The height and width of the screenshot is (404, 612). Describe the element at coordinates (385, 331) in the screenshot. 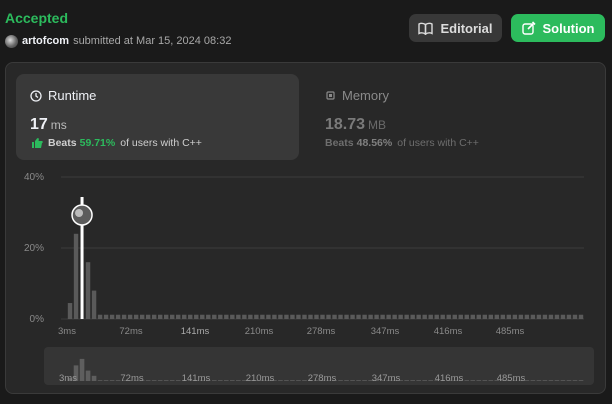

I see `x-tick-label: 347ms` at that location.